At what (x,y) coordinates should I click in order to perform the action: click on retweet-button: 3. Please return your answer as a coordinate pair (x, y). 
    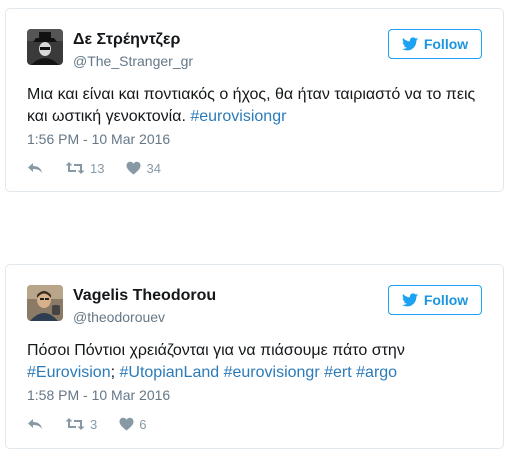
    Looking at the image, I should click on (81, 424).